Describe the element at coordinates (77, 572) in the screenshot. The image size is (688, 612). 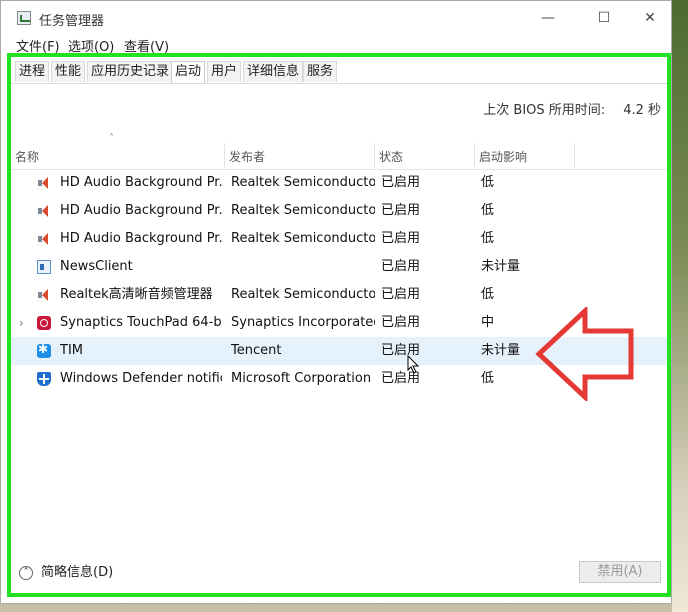
I see `fewer-details-label: 简略信息(D)` at that location.